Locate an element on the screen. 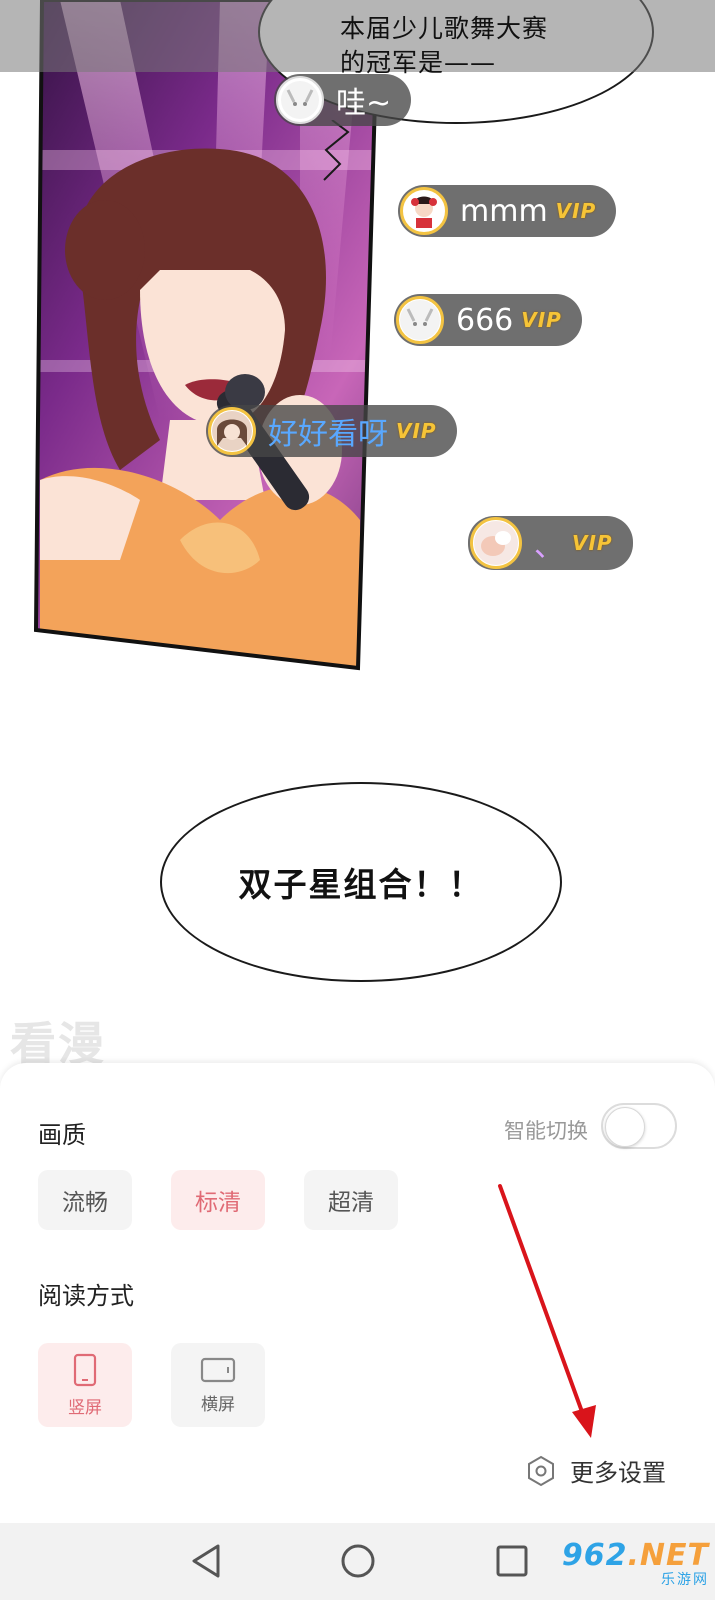 The image size is (715, 1600). speech-bubble-bottom-text: 双子星组合！！ is located at coordinates (361, 884).